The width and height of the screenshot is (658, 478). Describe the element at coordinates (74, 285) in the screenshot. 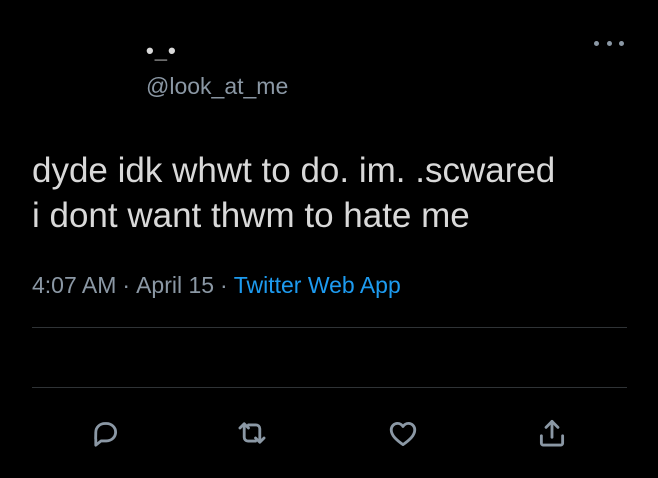

I see `tweet-time: 4:07 AM` at that location.